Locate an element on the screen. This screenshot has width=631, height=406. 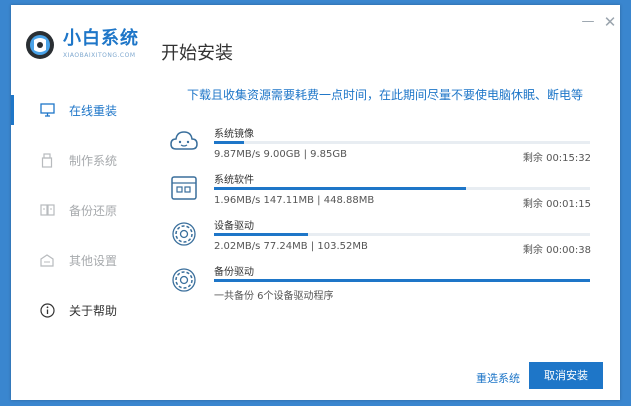
apps-grid-icon is located at coordinates (184, 188).